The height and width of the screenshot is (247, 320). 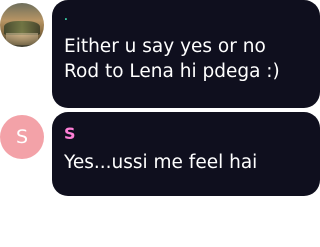 What do you see at coordinates (165, 46) in the screenshot?
I see `message-line: Either u say yes or no` at bounding box center [165, 46].